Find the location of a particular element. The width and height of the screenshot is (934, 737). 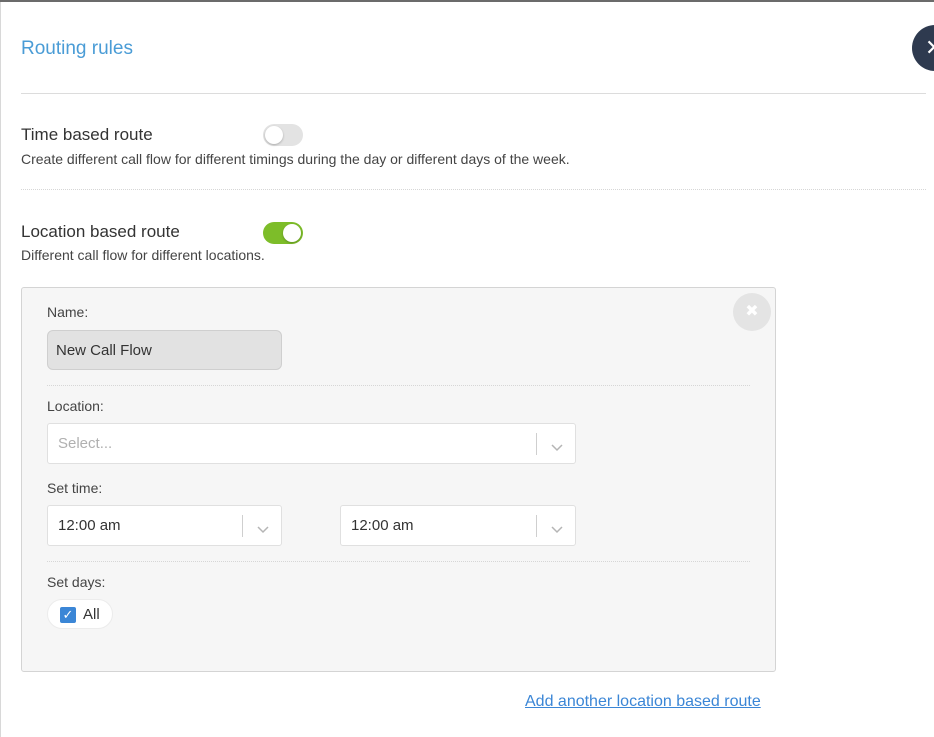

start-time-select: 12:00 am is located at coordinates (164, 525).